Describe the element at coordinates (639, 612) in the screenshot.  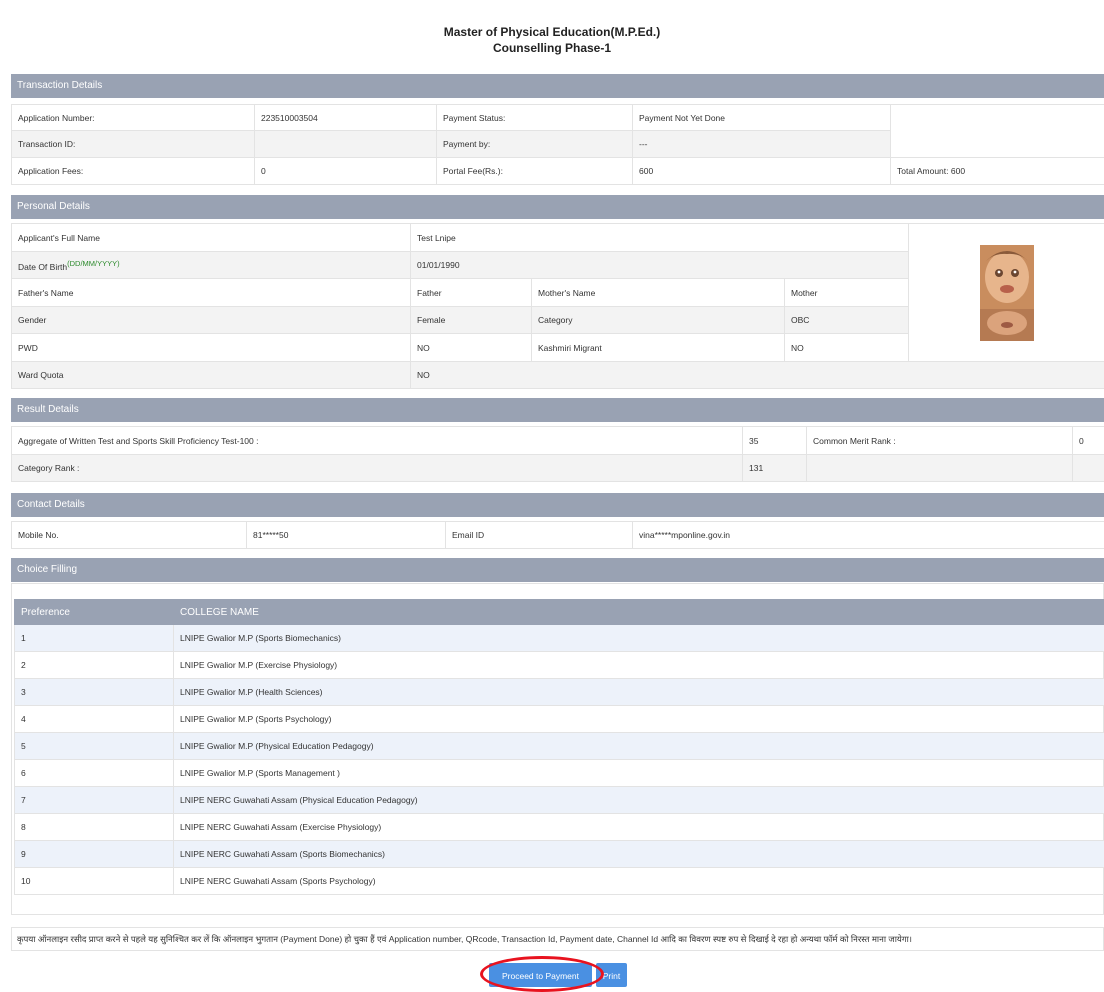
I see `college-name-column-header: COLLEGE NAME` at that location.